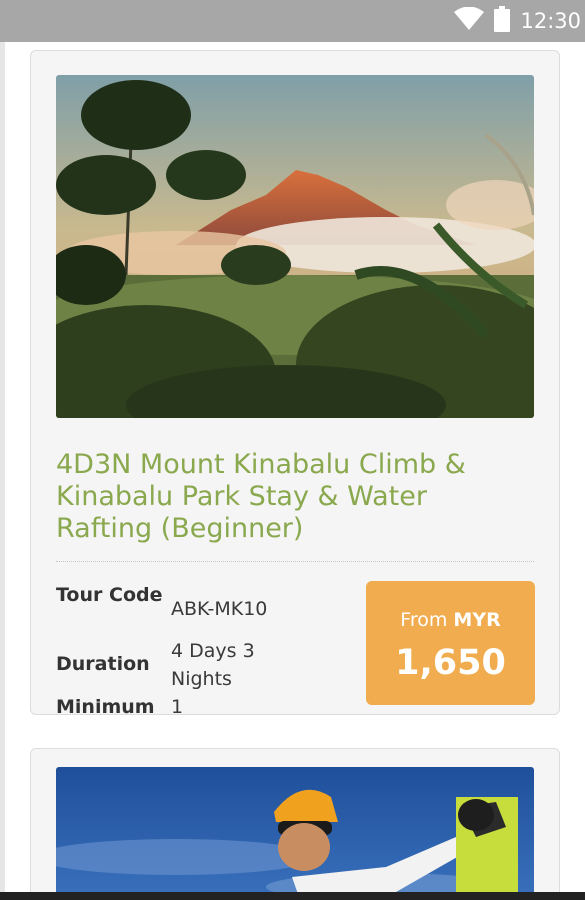  I want to click on tour-code-label: Tour Code, so click(109, 595).